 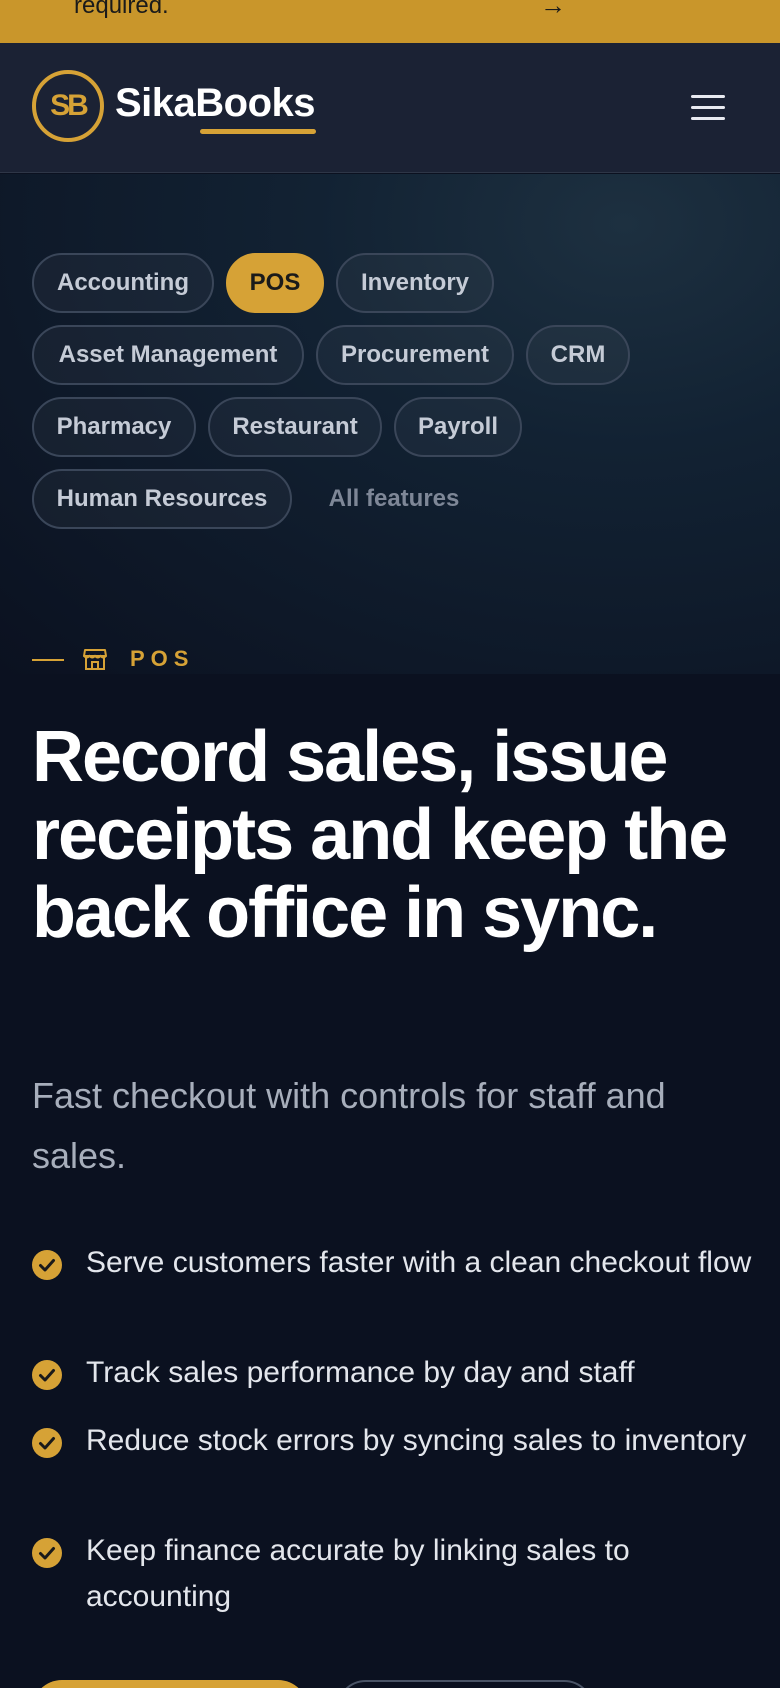 What do you see at coordinates (295, 427) in the screenshot?
I see `chip-restaurant: Restaurant` at bounding box center [295, 427].